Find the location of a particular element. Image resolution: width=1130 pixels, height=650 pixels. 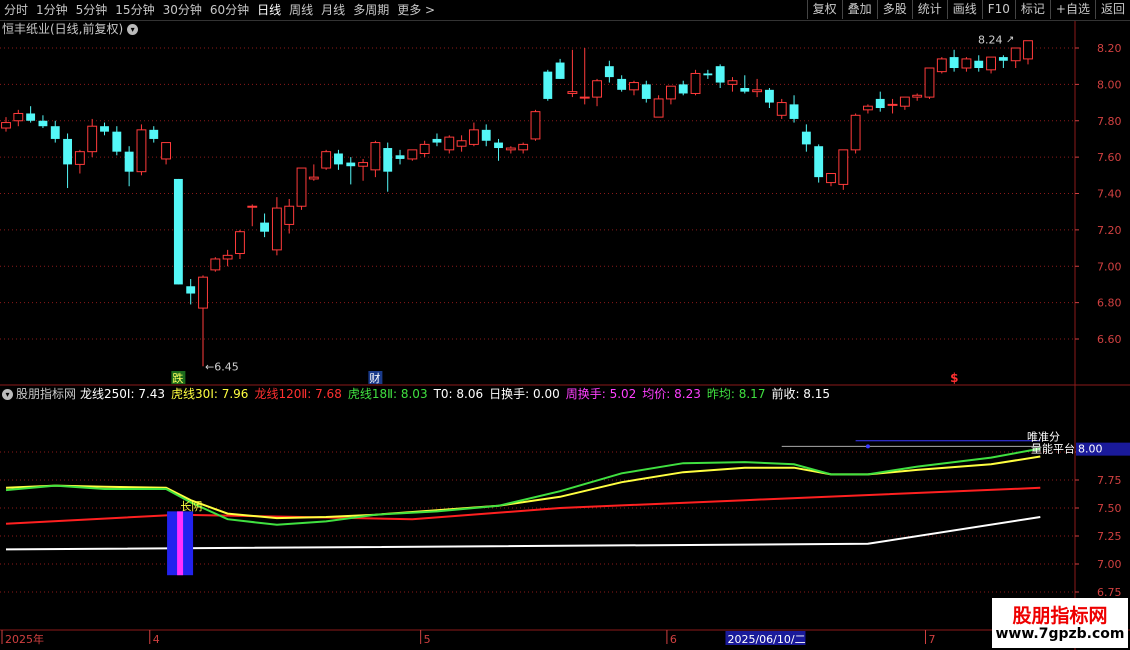

date-highlight-label: 2025/06/10/二 is located at coordinates (766, 639).